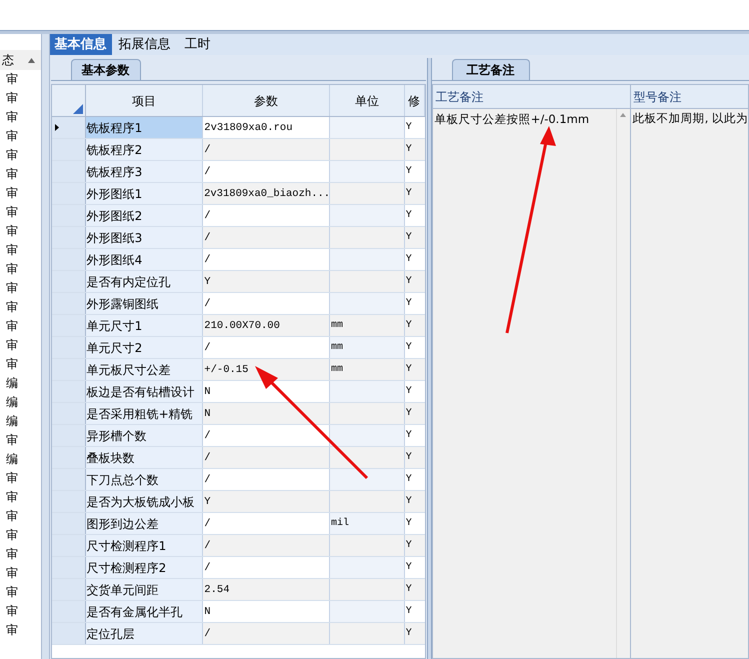 This screenshot has height=659, width=749. Describe the element at coordinates (145, 413) in the screenshot. I see `table-cell: 是否采用粗铣+精铣` at that location.